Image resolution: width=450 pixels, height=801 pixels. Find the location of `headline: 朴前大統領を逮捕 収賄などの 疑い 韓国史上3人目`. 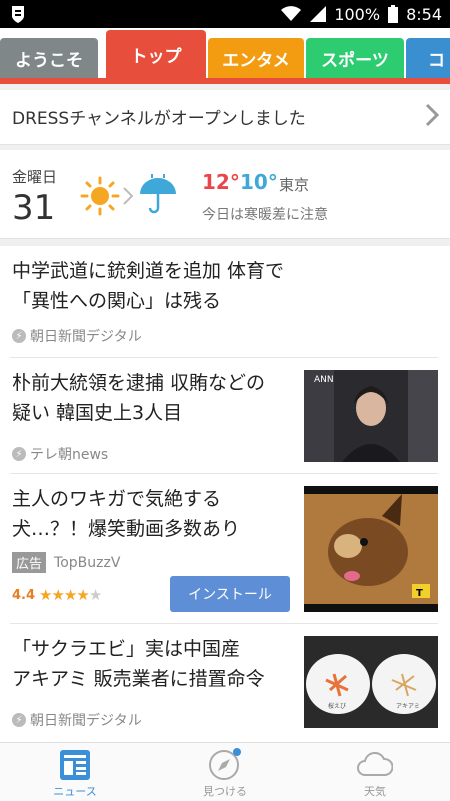

headline: 朴前大統領を逮捕 収賄などの 疑い 韓国史上3人目 is located at coordinates (139, 398).